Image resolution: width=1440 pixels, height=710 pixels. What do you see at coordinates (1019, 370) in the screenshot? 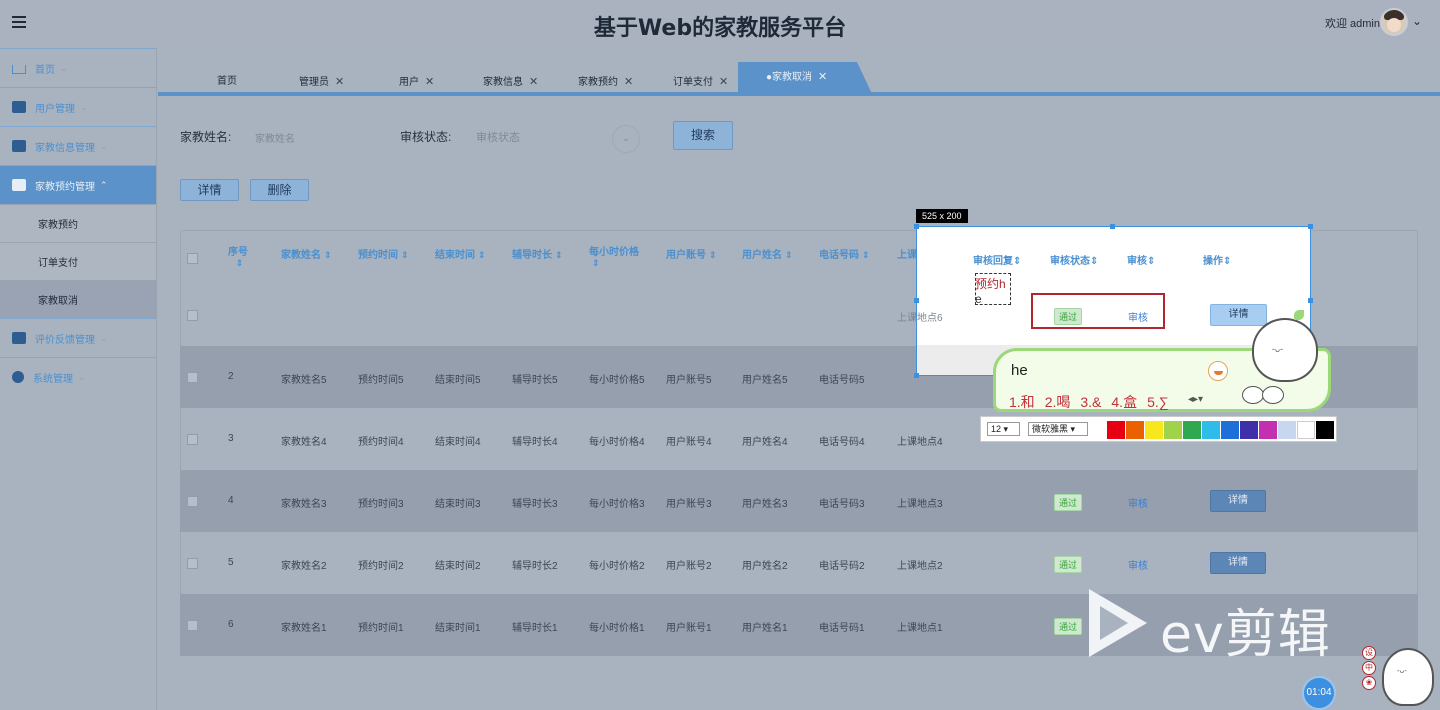
I see `ime-input-text: he` at bounding box center [1019, 370].